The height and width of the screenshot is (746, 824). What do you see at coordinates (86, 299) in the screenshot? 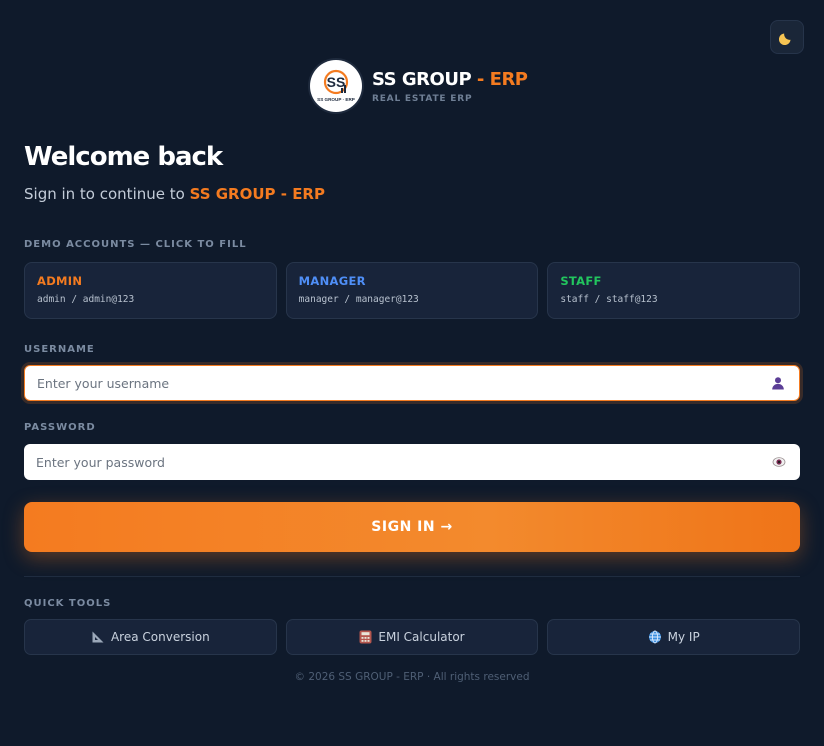
I see `demo-credentials-admin: admin / admin@123` at bounding box center [86, 299].